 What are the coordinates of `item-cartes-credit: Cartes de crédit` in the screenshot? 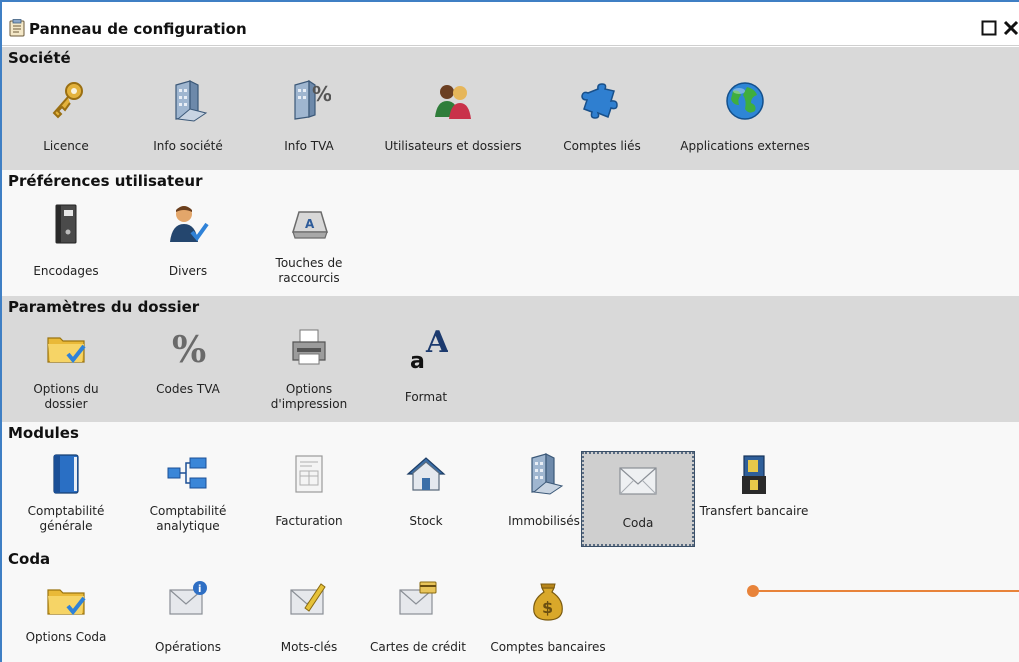 It's located at (418, 620).